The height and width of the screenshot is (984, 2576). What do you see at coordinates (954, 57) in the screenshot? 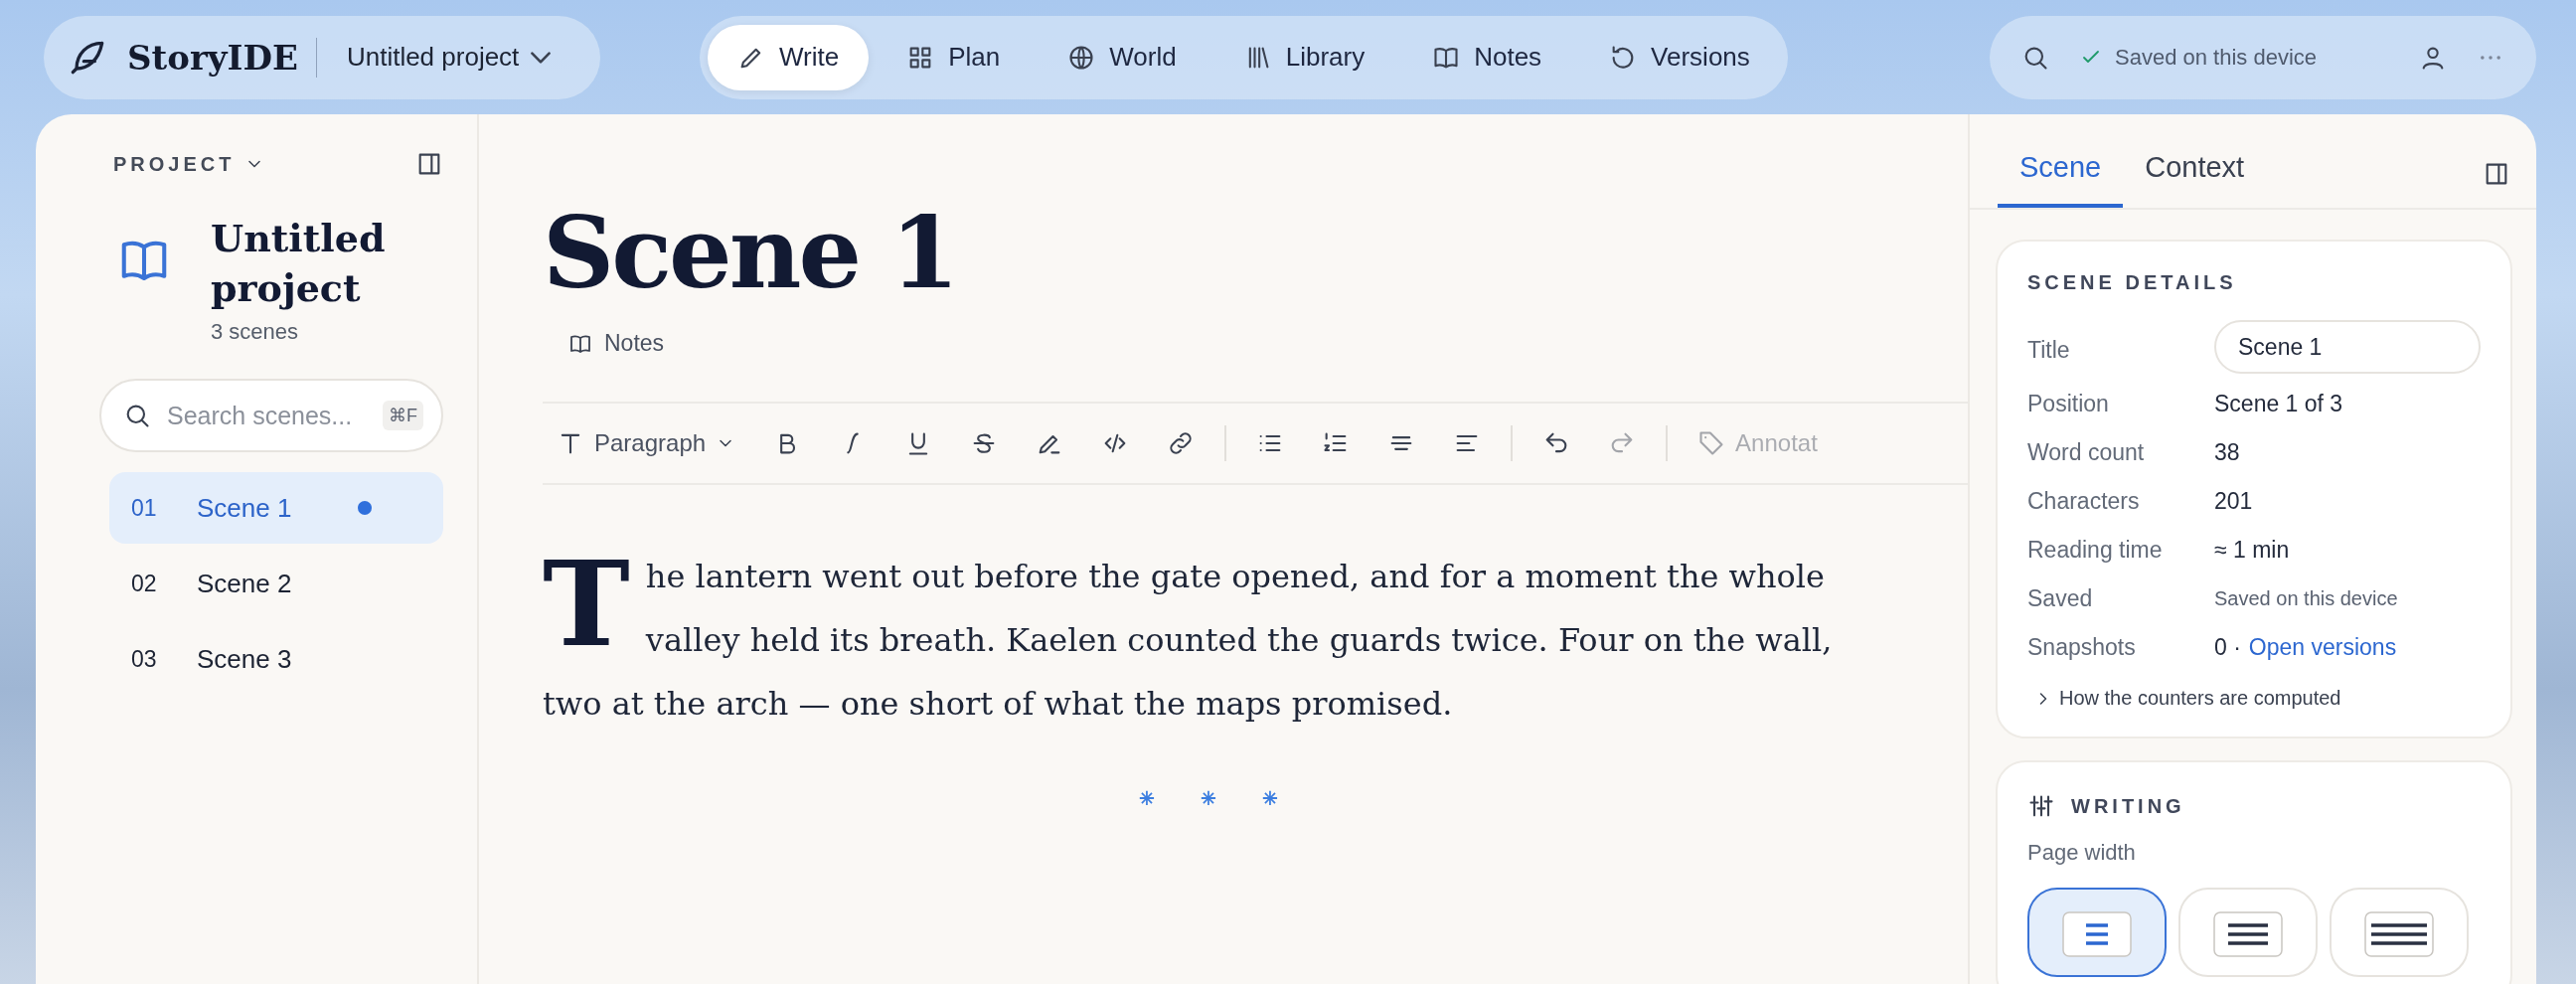
I see `nav-tab: Plan` at bounding box center [954, 57].